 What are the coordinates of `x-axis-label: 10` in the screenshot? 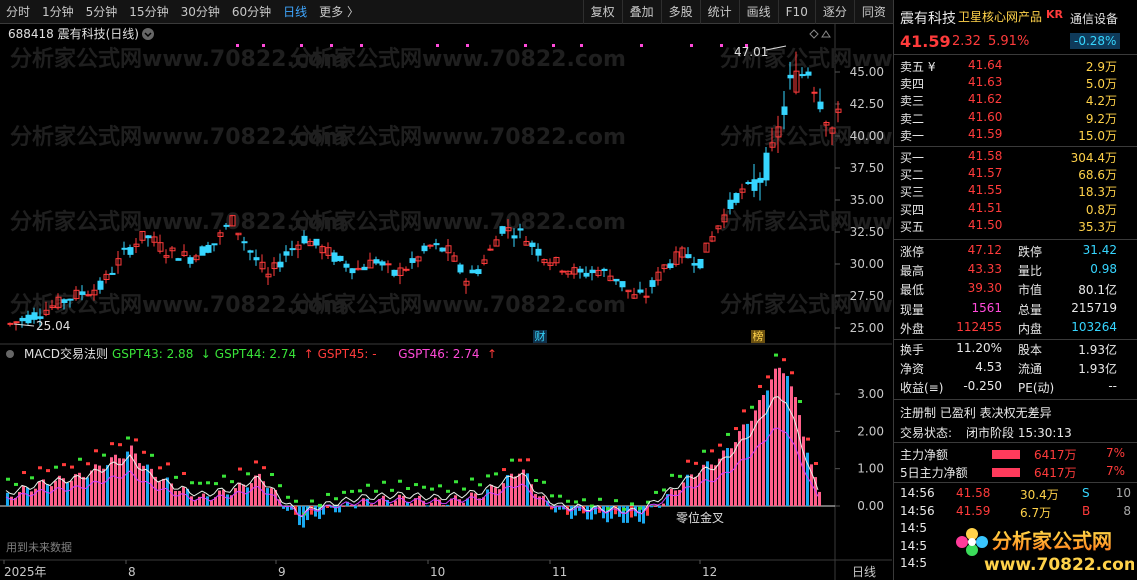 It's located at (437, 572).